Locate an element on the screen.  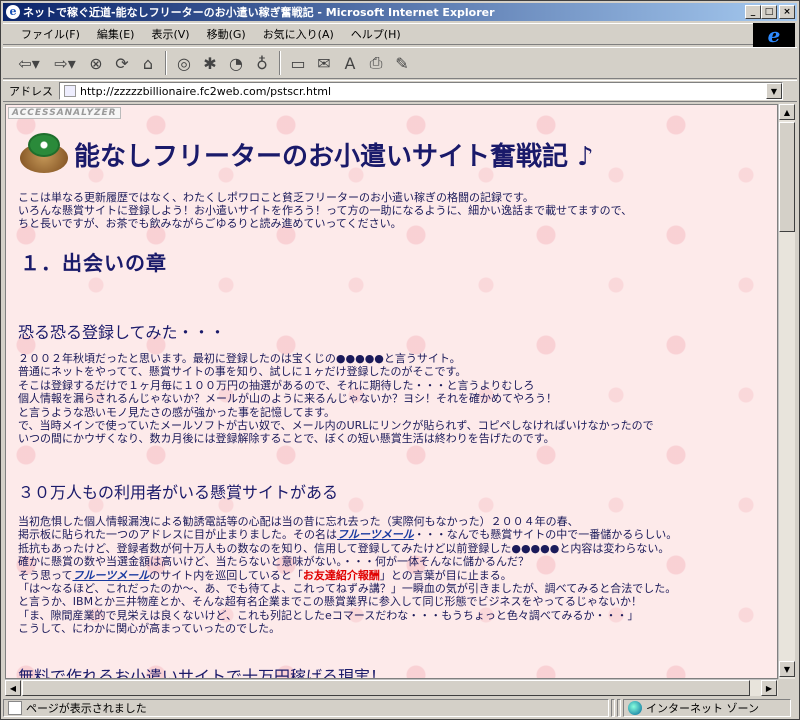
section-heading: 恐る恐る登録してみた・・・ is located at coordinates (122, 332).